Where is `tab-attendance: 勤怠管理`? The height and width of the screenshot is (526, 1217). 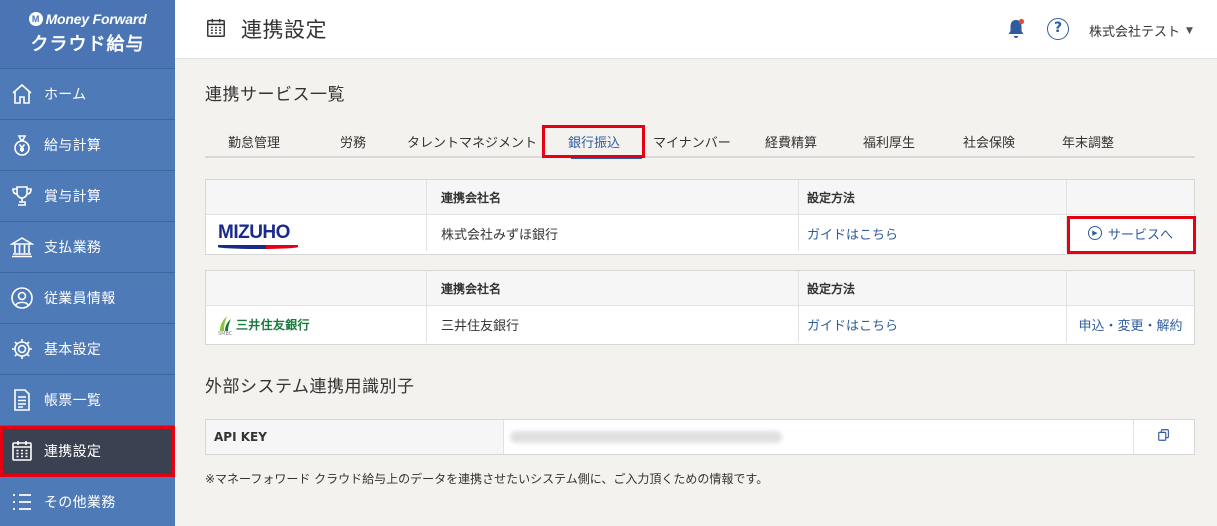
tab-attendance: 勤怠管理 is located at coordinates (254, 141).